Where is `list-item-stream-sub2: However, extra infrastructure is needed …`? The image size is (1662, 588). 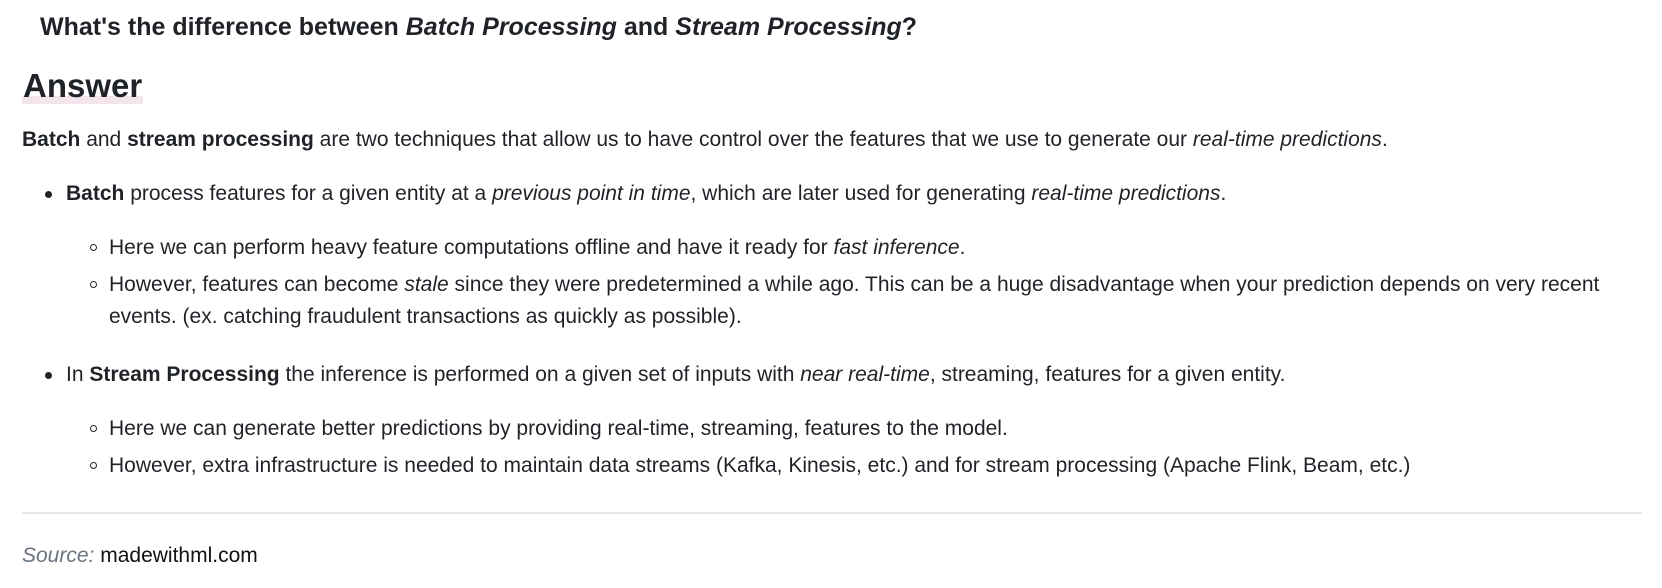
list-item-stream-sub2: However, extra infrastructure is needed … is located at coordinates (849, 466).